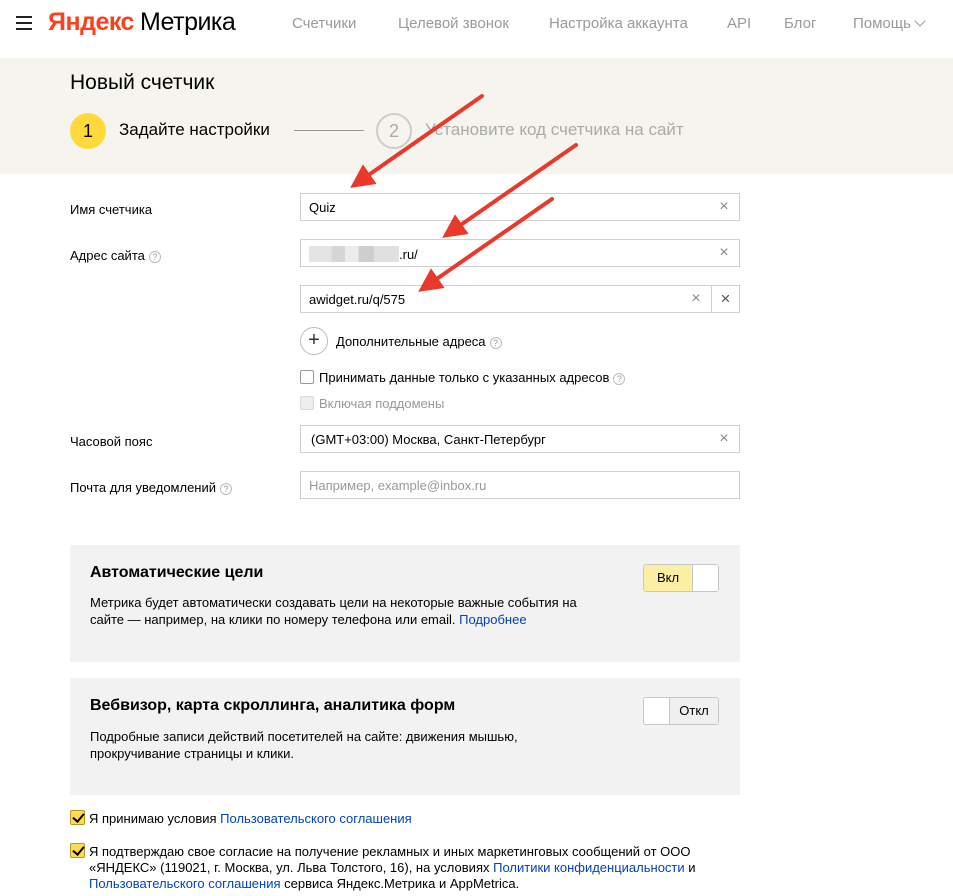 This screenshot has height=896, width=953. What do you see at coordinates (88, 131) in the screenshot?
I see `step-1-number: 1` at bounding box center [88, 131].